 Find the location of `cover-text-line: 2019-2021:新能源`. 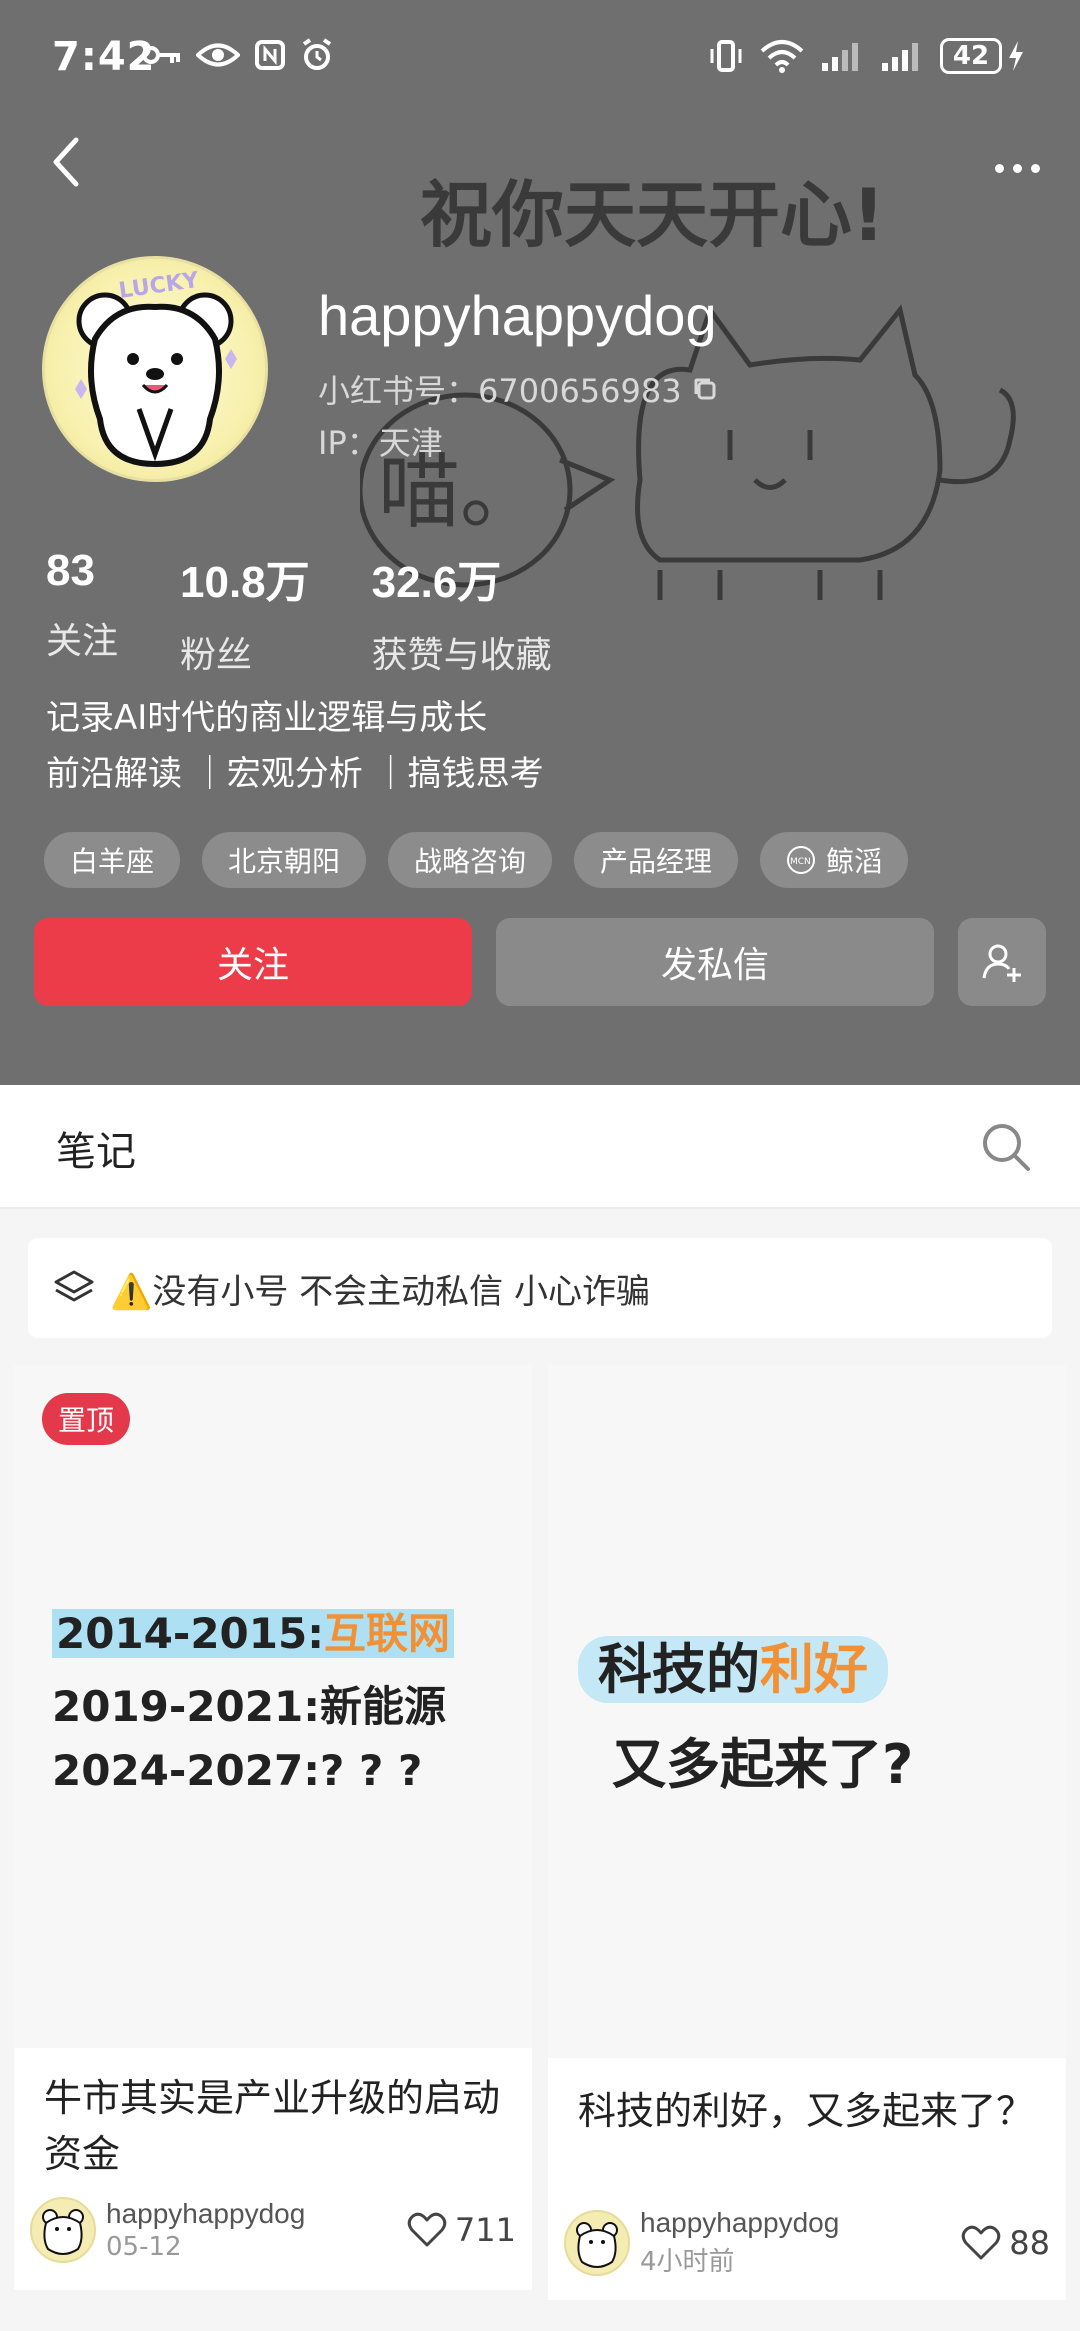

cover-text-line: 2019-2021:新能源 is located at coordinates (249, 1706).